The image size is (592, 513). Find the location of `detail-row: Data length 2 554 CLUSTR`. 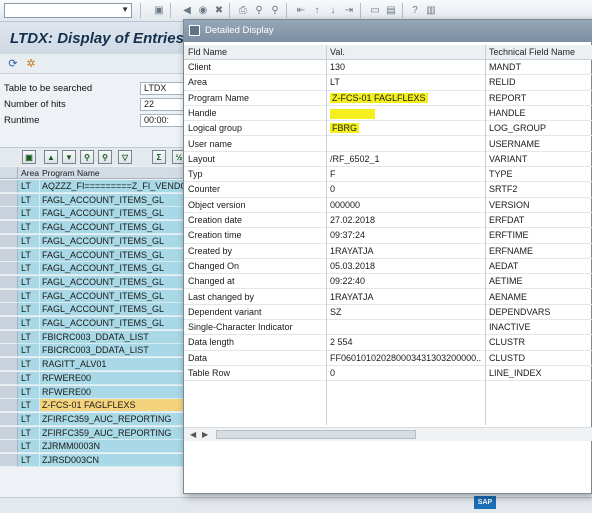

detail-row: Data length 2 554 CLUSTR is located at coordinates (388, 343).